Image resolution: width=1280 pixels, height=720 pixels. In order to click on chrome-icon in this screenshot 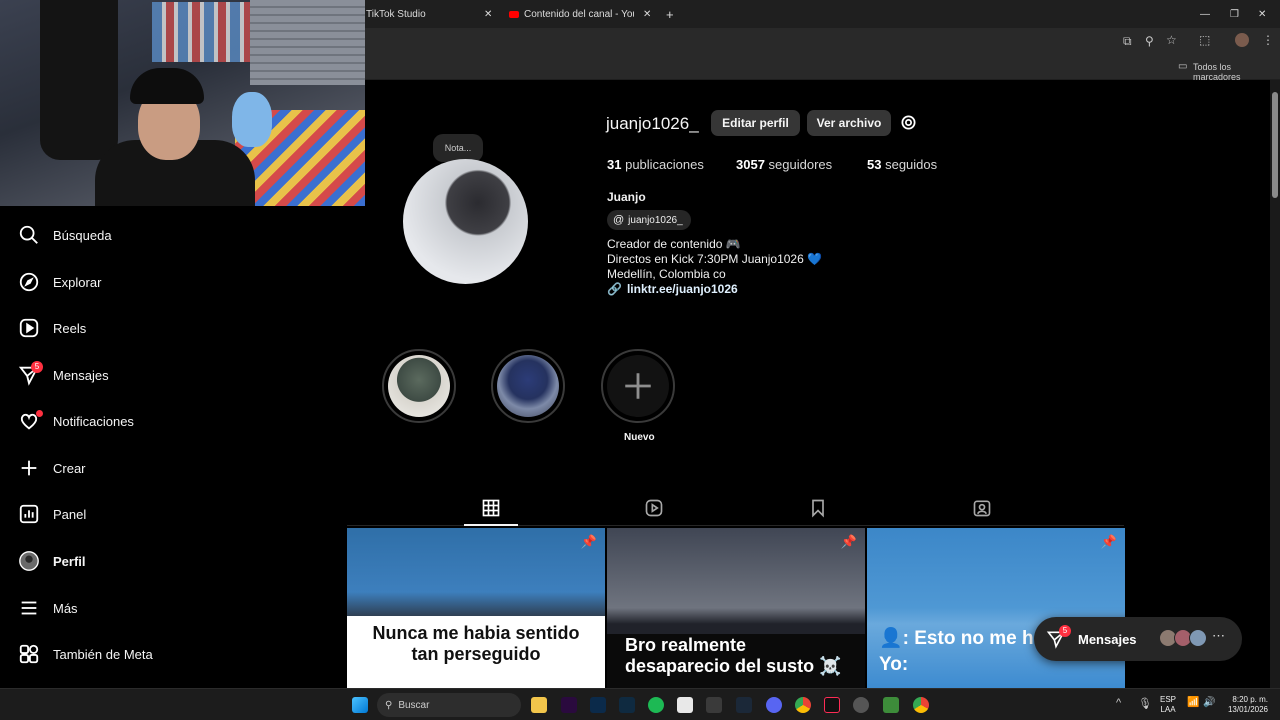, I will do `click(803, 705)`.